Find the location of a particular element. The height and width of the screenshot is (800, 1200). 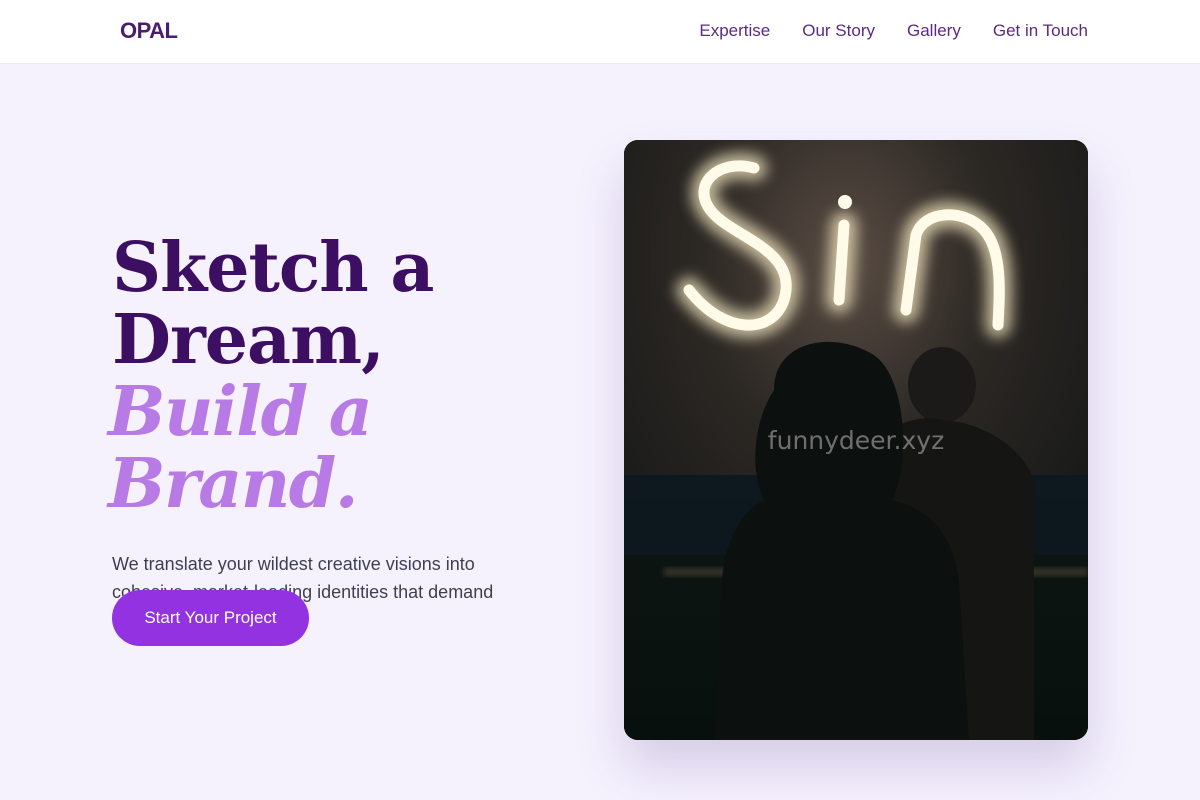

nav-links: Expertise Our Story Gallery Get in Touch is located at coordinates (893, 31).